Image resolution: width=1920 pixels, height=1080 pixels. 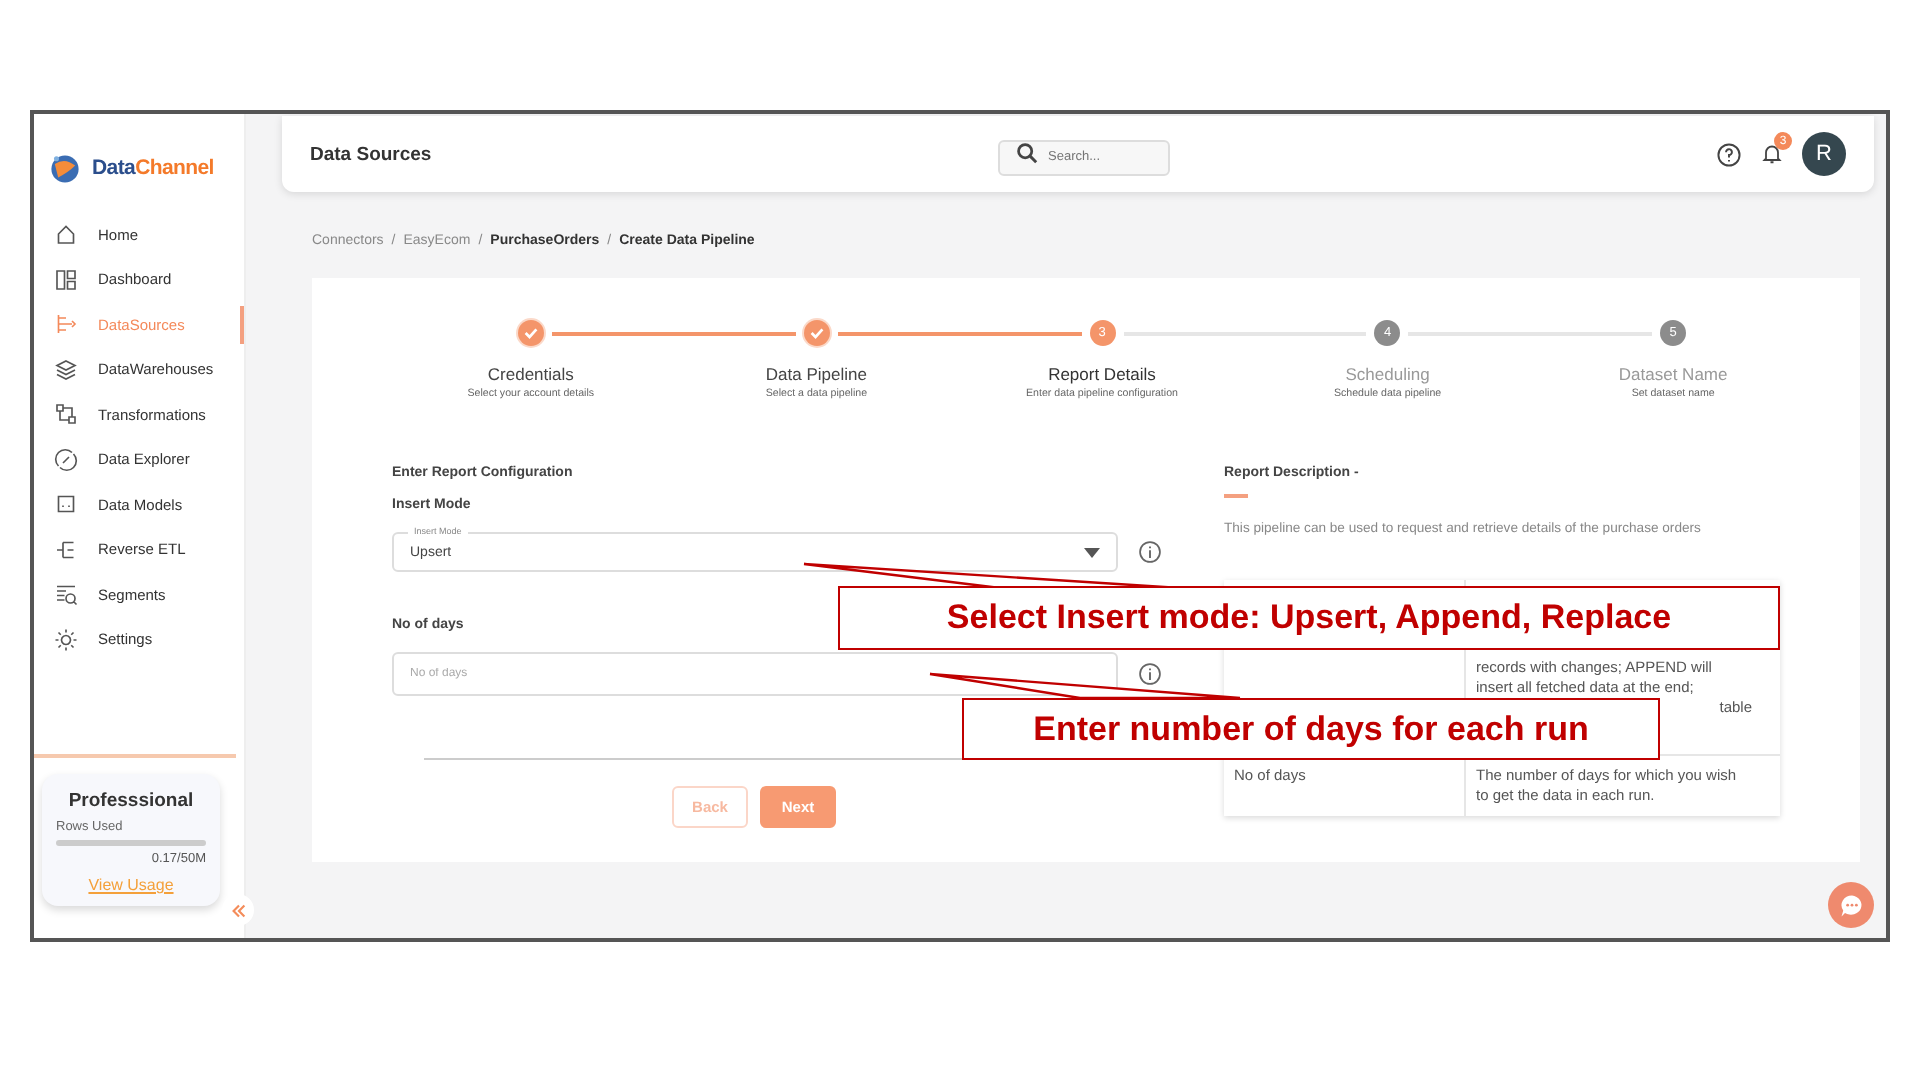 What do you see at coordinates (530, 374) in the screenshot?
I see `step-title: Credentials` at bounding box center [530, 374].